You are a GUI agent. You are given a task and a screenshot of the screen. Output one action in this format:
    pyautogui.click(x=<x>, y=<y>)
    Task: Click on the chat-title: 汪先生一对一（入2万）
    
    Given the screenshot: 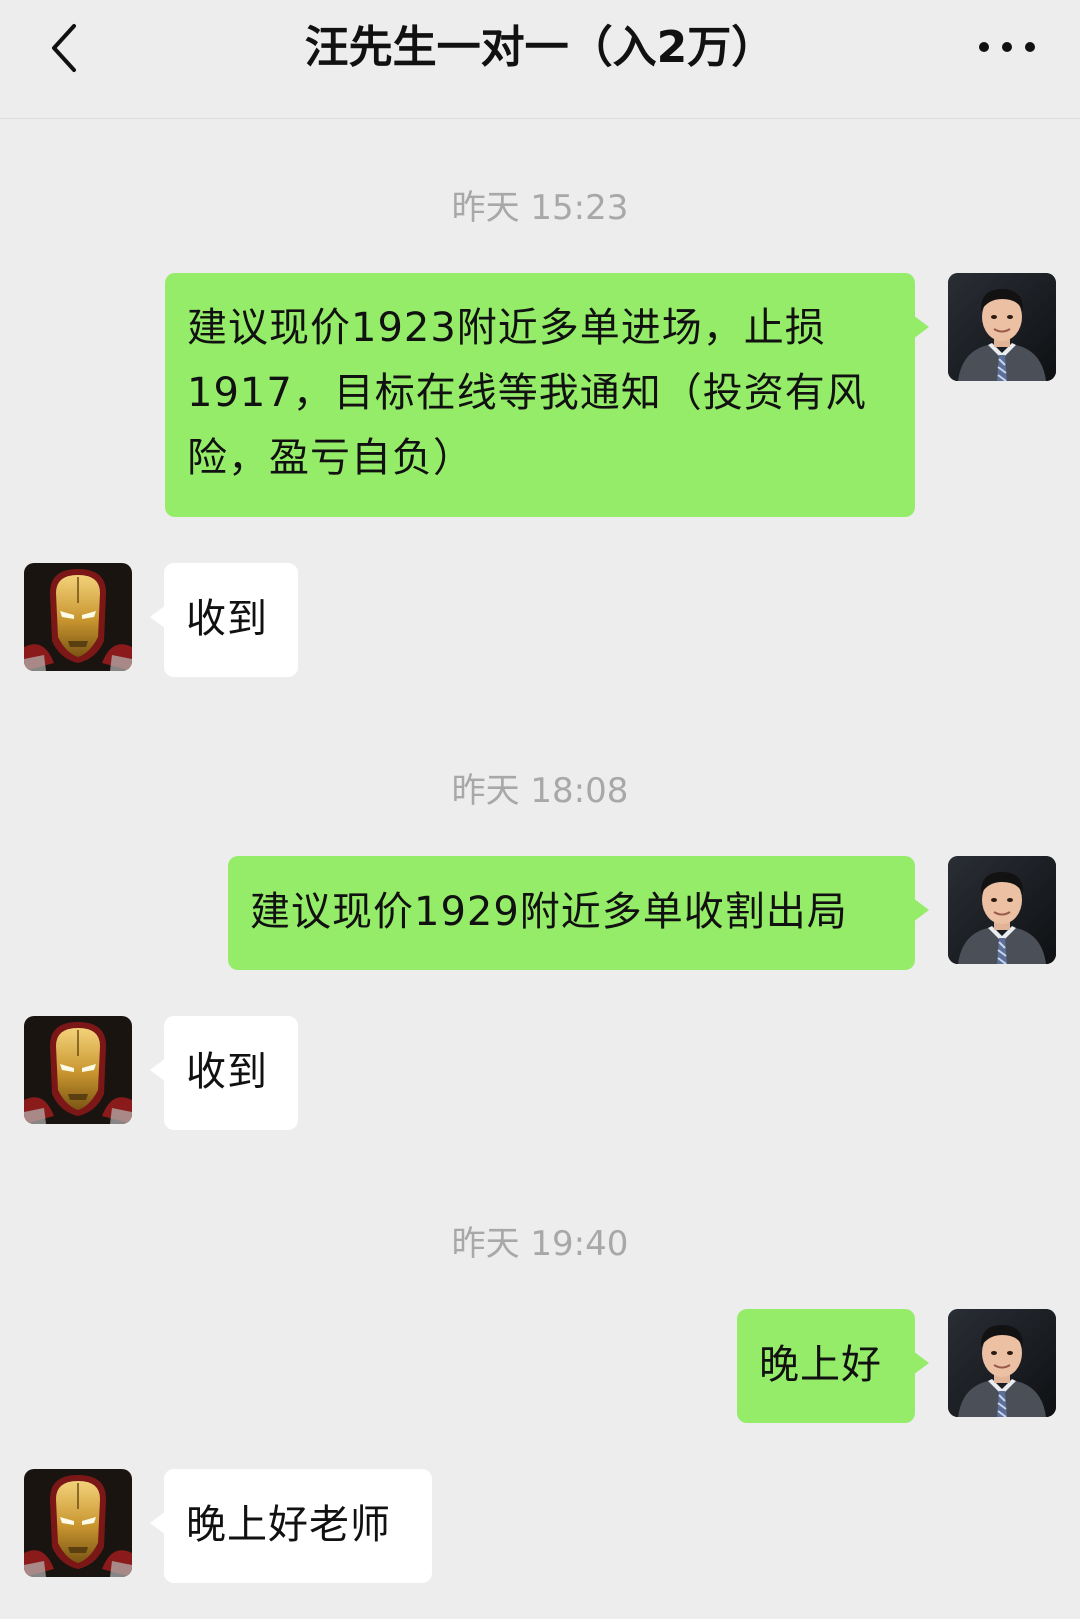 What is the action you would take?
    pyautogui.click(x=540, y=47)
    